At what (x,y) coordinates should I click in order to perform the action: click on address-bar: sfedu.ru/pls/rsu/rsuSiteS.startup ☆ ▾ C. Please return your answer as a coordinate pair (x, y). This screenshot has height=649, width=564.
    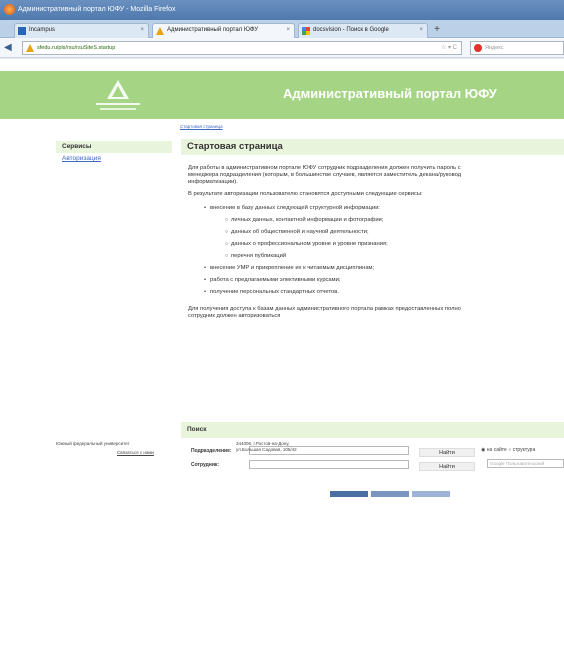
    Looking at the image, I should click on (242, 48).